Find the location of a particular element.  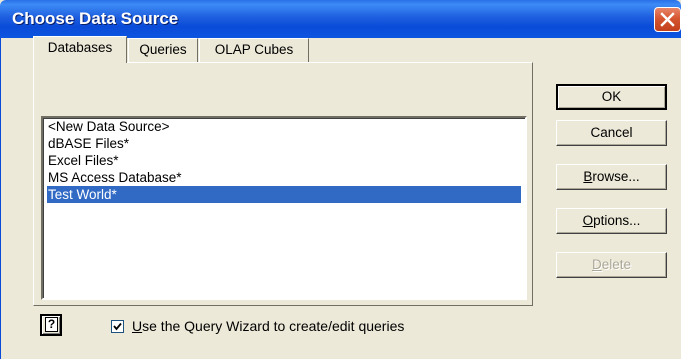

tab-label: Databases is located at coordinates (80, 47).